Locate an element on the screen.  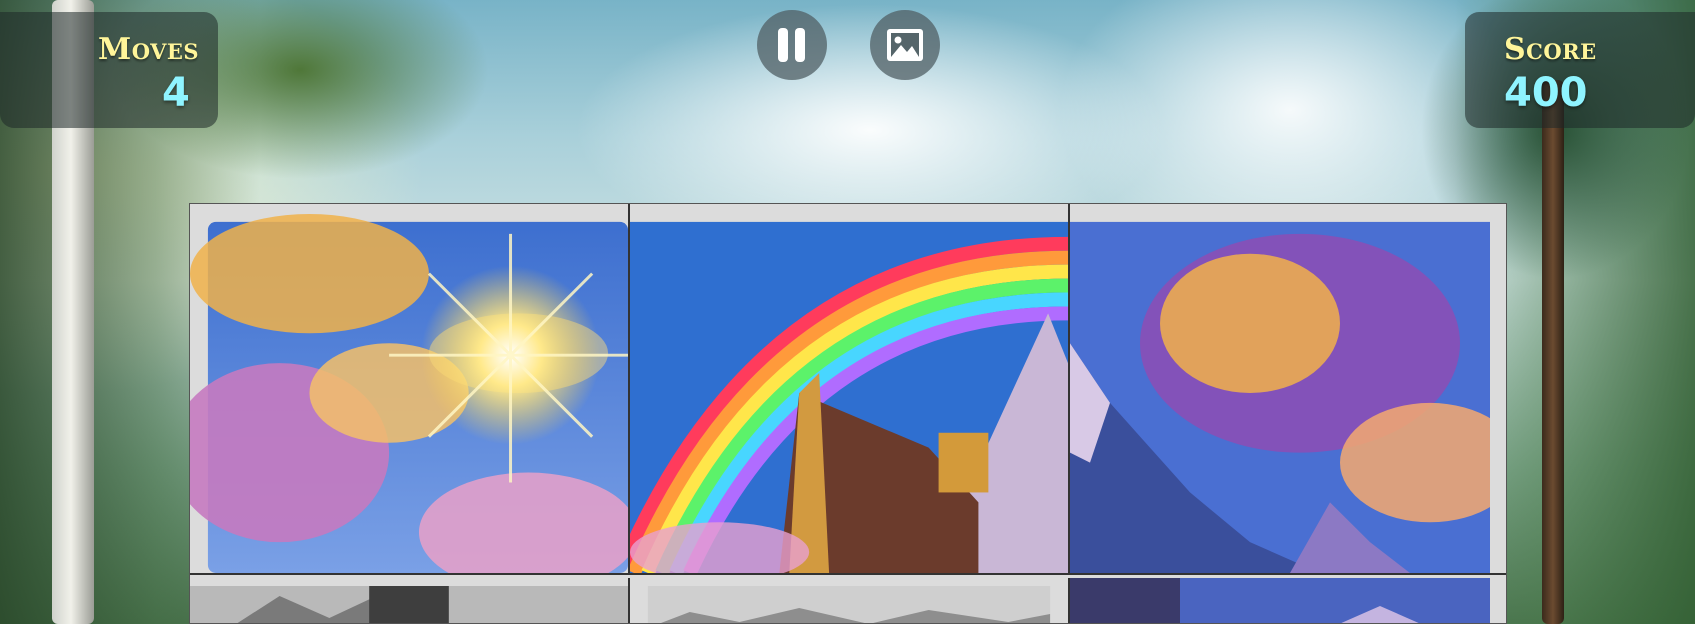
moves-label: Moves is located at coordinates (149, 49).